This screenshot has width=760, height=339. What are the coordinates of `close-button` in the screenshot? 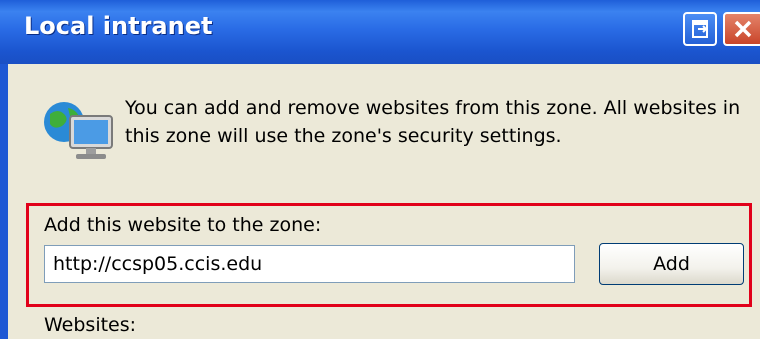 It's located at (741, 29).